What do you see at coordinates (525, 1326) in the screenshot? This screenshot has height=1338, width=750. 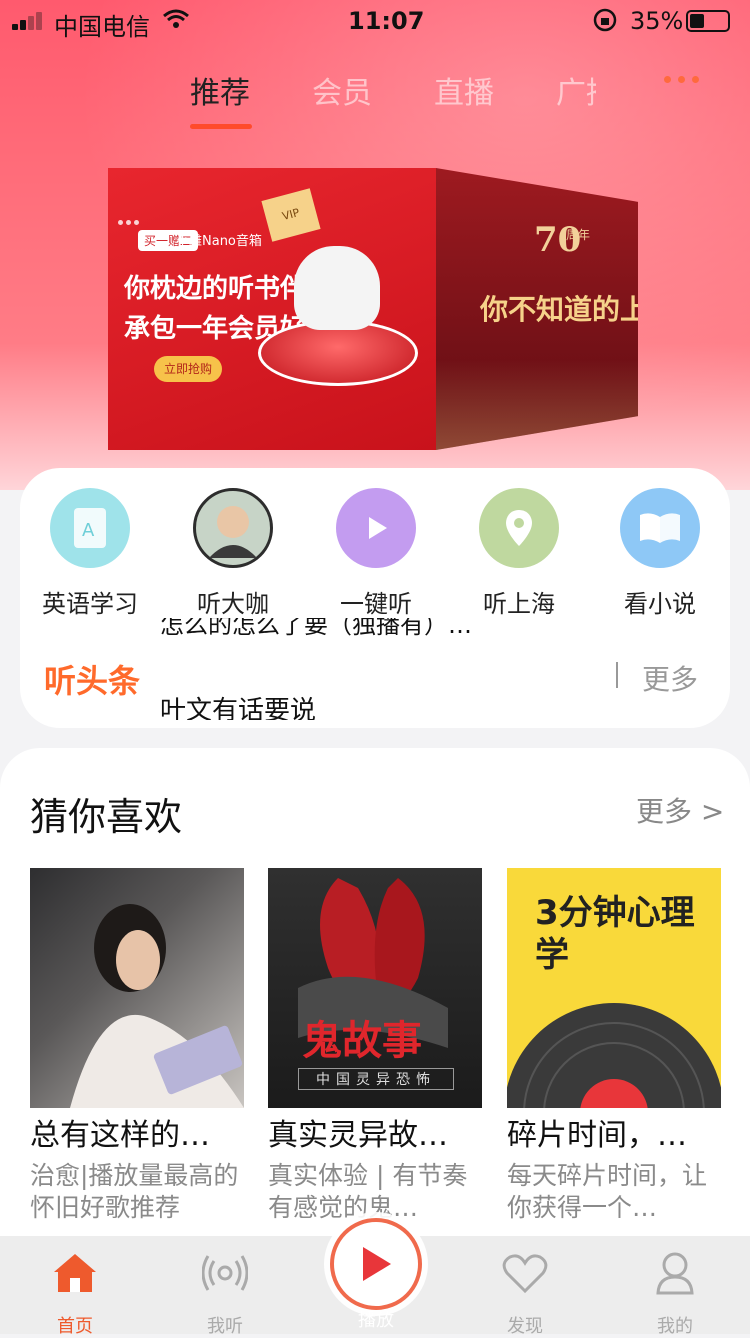 I see `tabbar-discover-label: 发现` at bounding box center [525, 1326].